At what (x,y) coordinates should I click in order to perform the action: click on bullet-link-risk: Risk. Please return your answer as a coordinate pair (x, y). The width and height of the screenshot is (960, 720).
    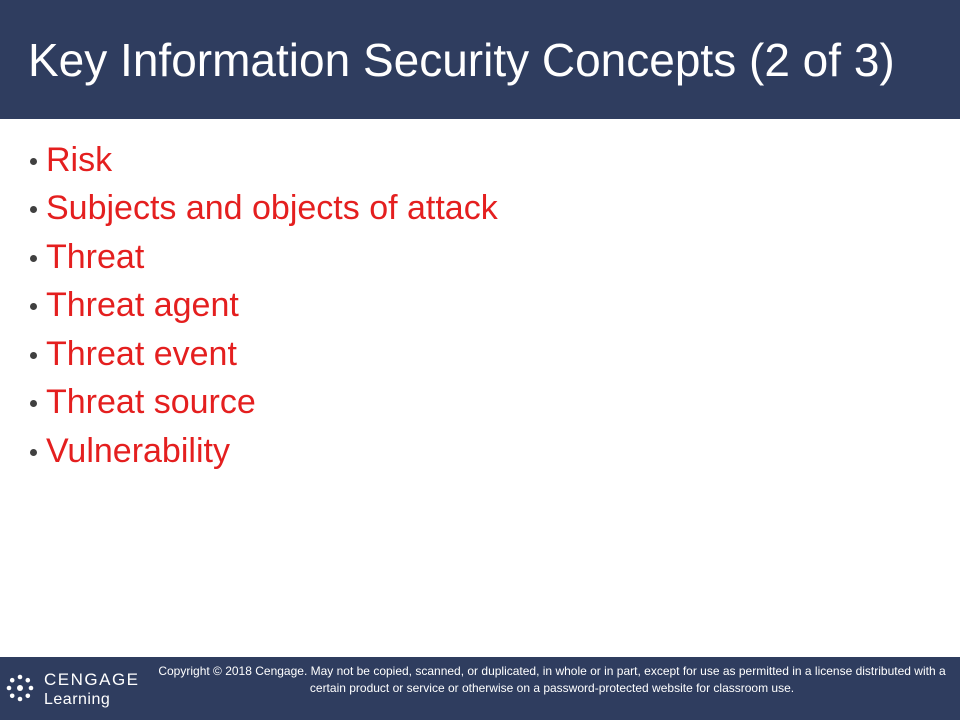
    Looking at the image, I should click on (79, 160).